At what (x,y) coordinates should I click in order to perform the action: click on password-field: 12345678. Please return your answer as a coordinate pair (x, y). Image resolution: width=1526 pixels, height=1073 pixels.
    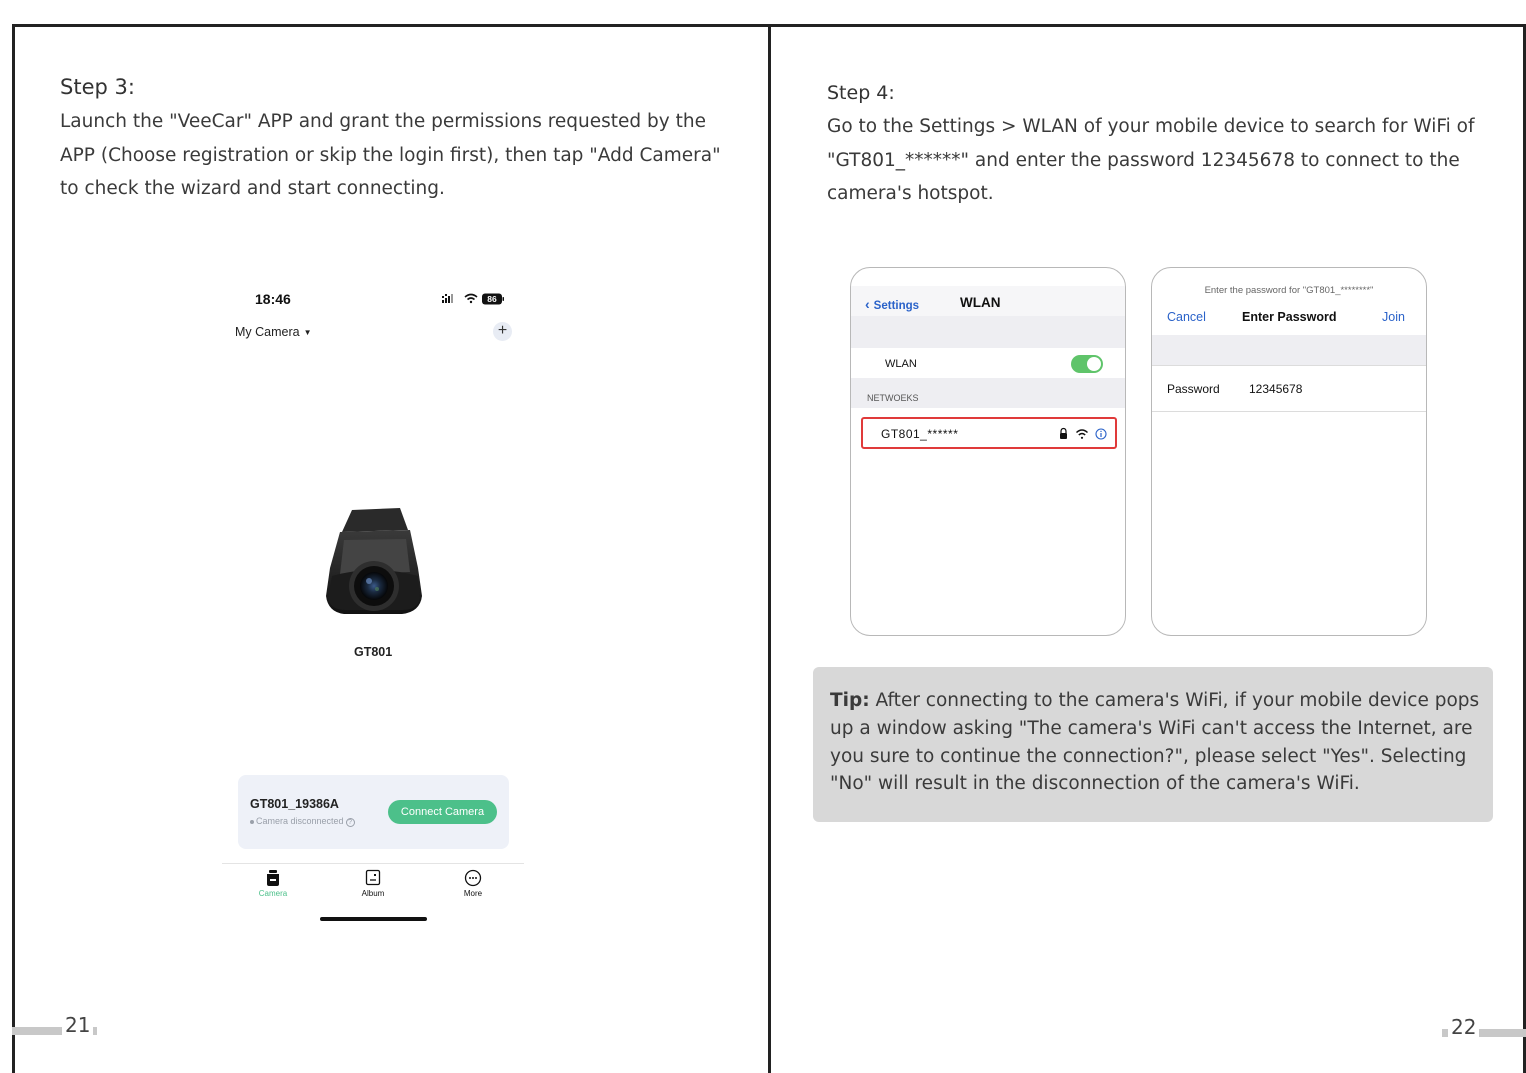
    Looking at the image, I should click on (1275, 389).